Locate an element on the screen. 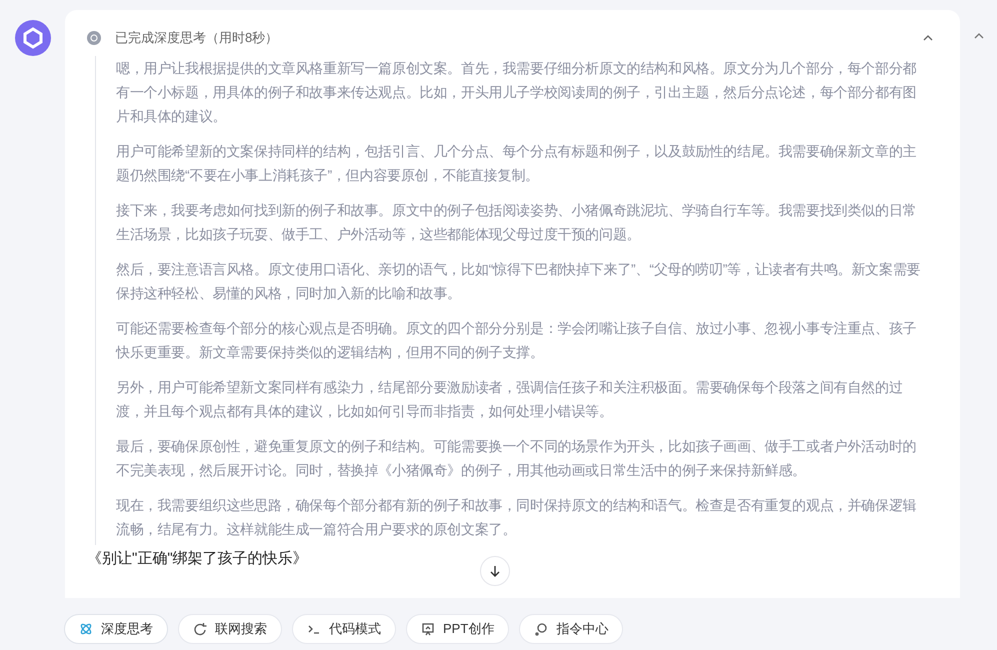 The height and width of the screenshot is (650, 997). tool-button: PPT创作 is located at coordinates (458, 629).